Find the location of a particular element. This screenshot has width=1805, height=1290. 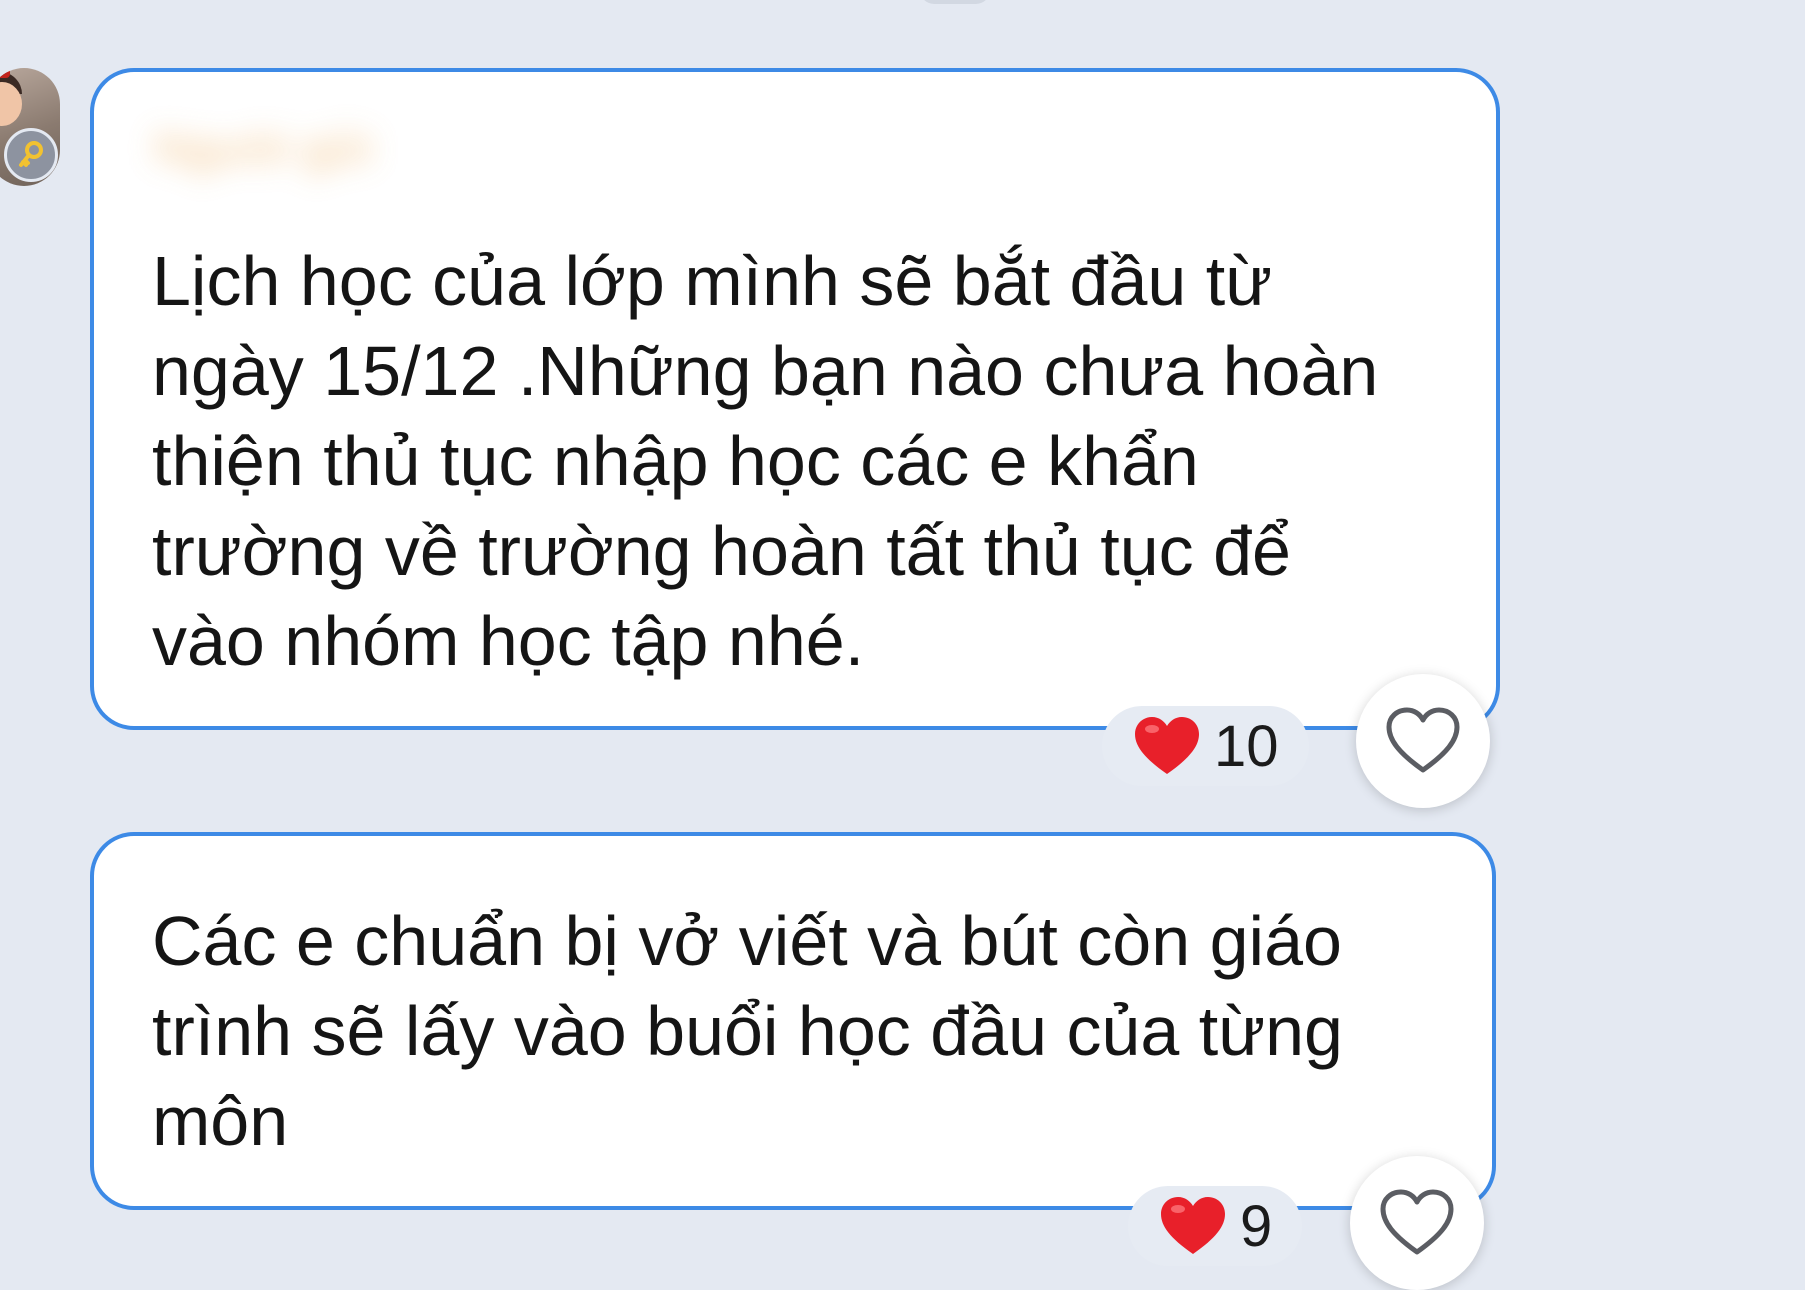

reaction-summary: 9 is located at coordinates (1215, 1226).